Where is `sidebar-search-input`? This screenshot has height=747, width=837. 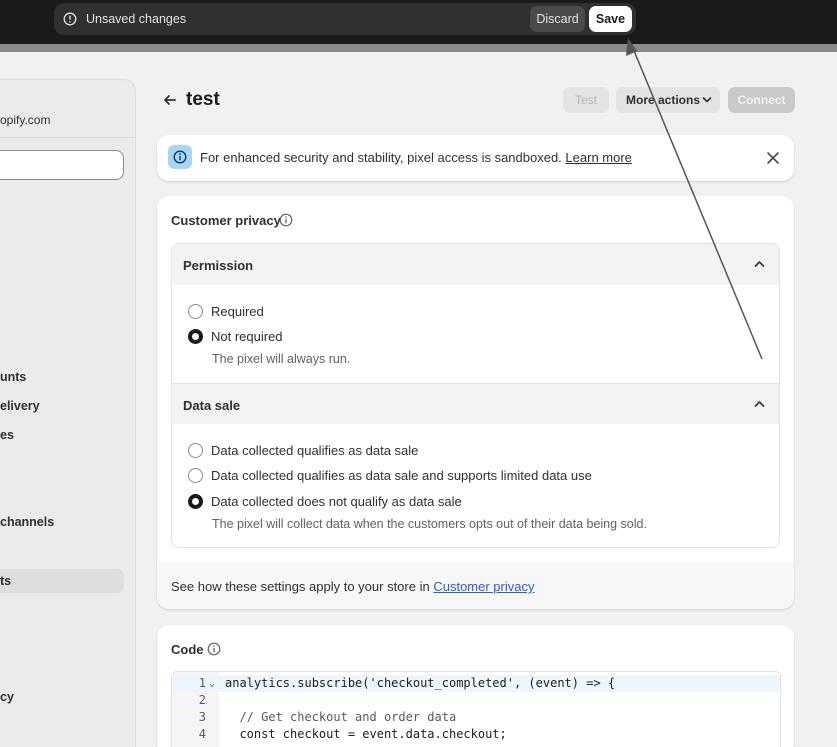
sidebar-search-input is located at coordinates (62, 165).